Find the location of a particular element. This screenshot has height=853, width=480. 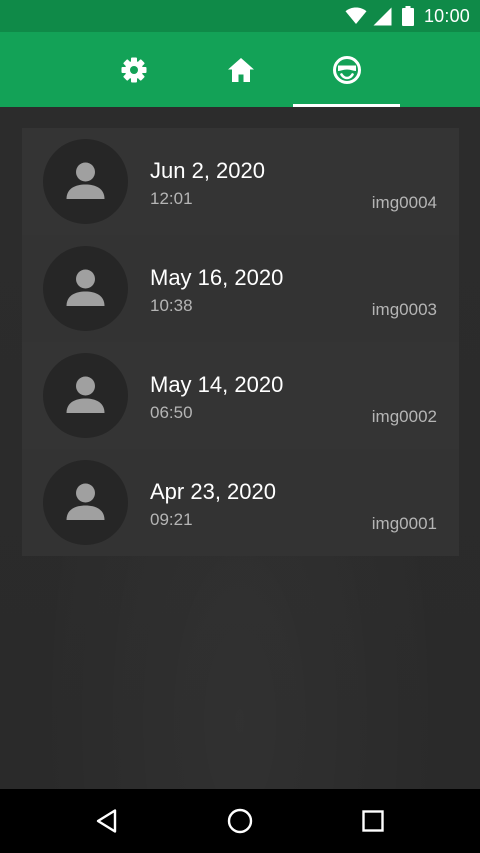

back-button is located at coordinates (107, 821).